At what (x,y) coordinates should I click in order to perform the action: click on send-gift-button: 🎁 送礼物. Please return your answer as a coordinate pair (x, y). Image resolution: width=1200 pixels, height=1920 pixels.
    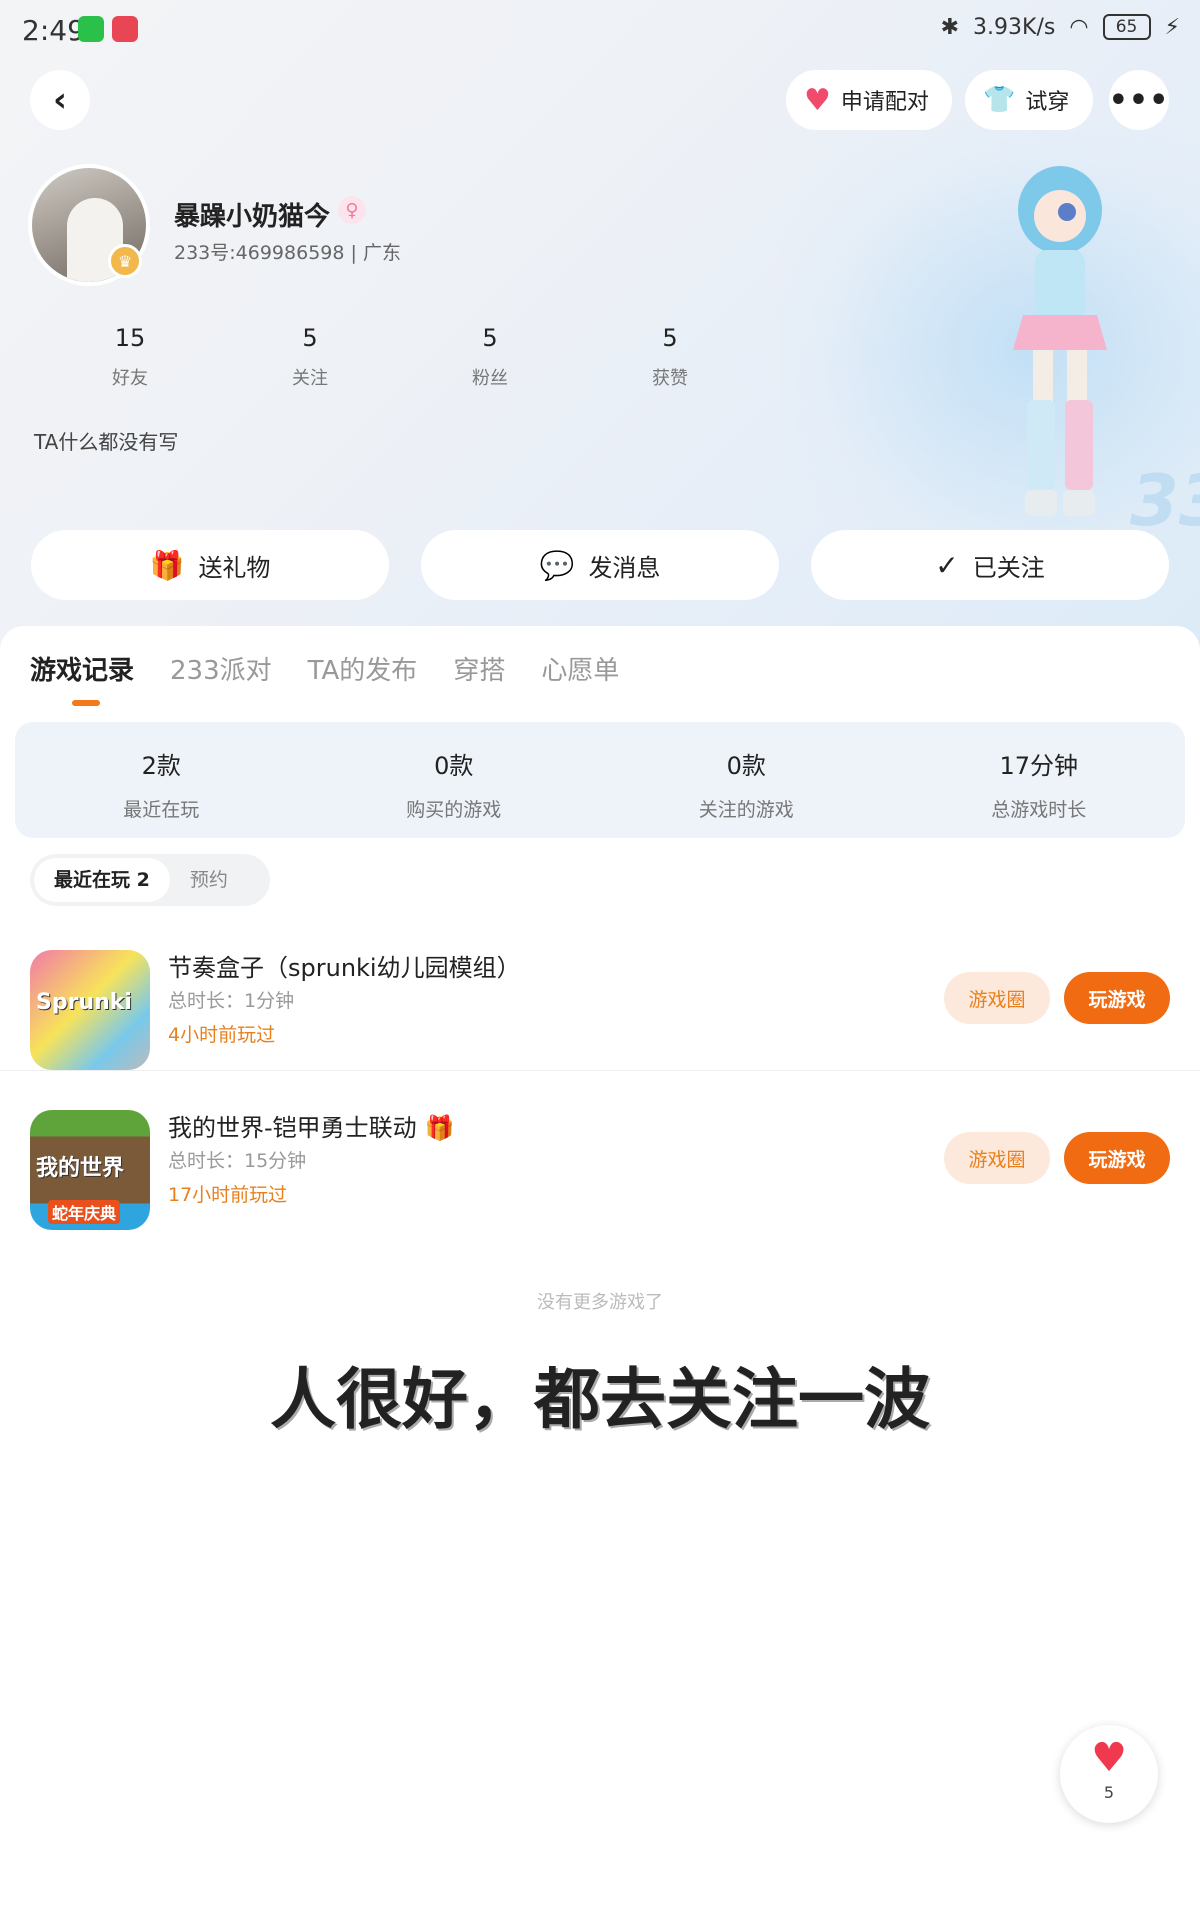
    Looking at the image, I should click on (210, 565).